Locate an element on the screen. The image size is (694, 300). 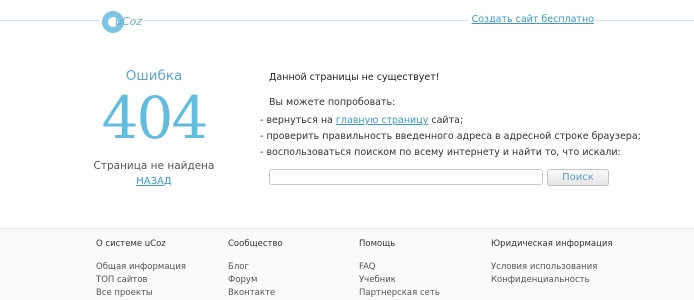
search-input is located at coordinates (406, 177).